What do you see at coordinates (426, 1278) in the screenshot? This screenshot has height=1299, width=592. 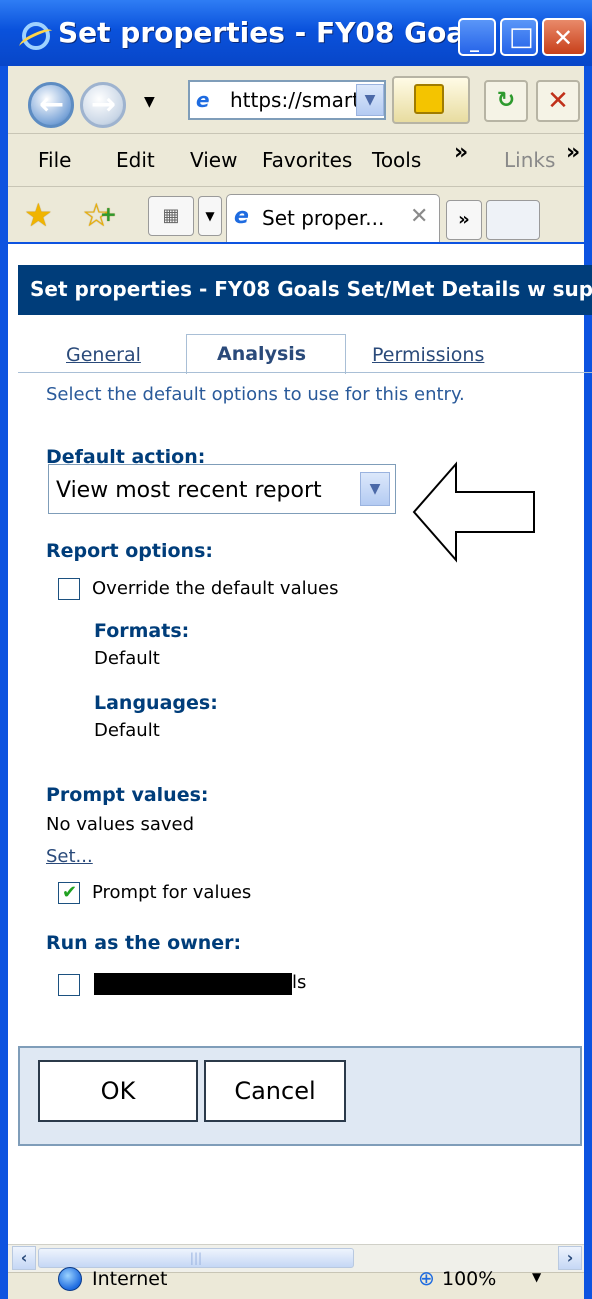 I see `zoom-icon: ⊕` at bounding box center [426, 1278].